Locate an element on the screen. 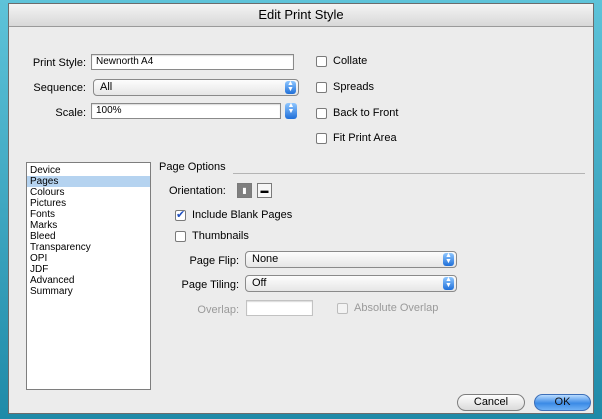  scale-label: Scale: is located at coordinates (70, 113).